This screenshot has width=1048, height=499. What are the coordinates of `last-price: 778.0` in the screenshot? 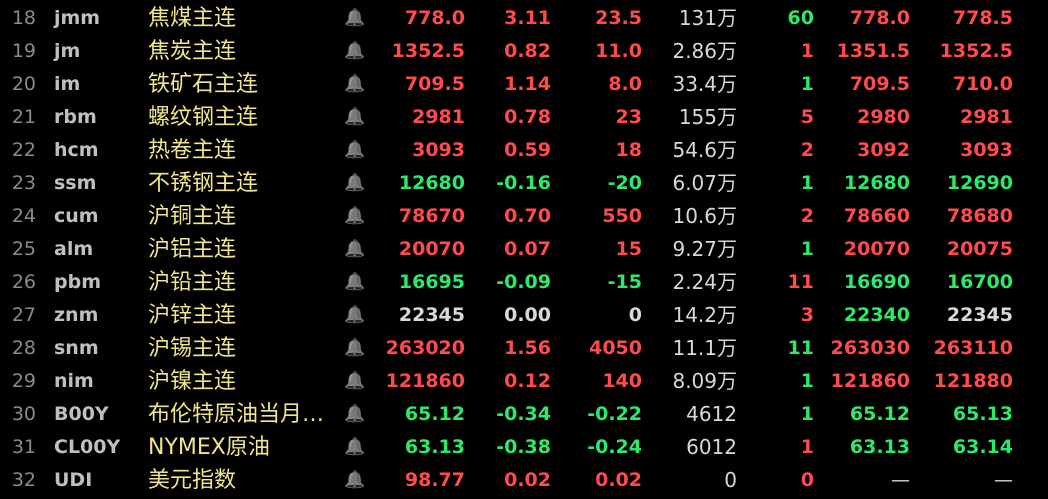 It's located at (434, 18).